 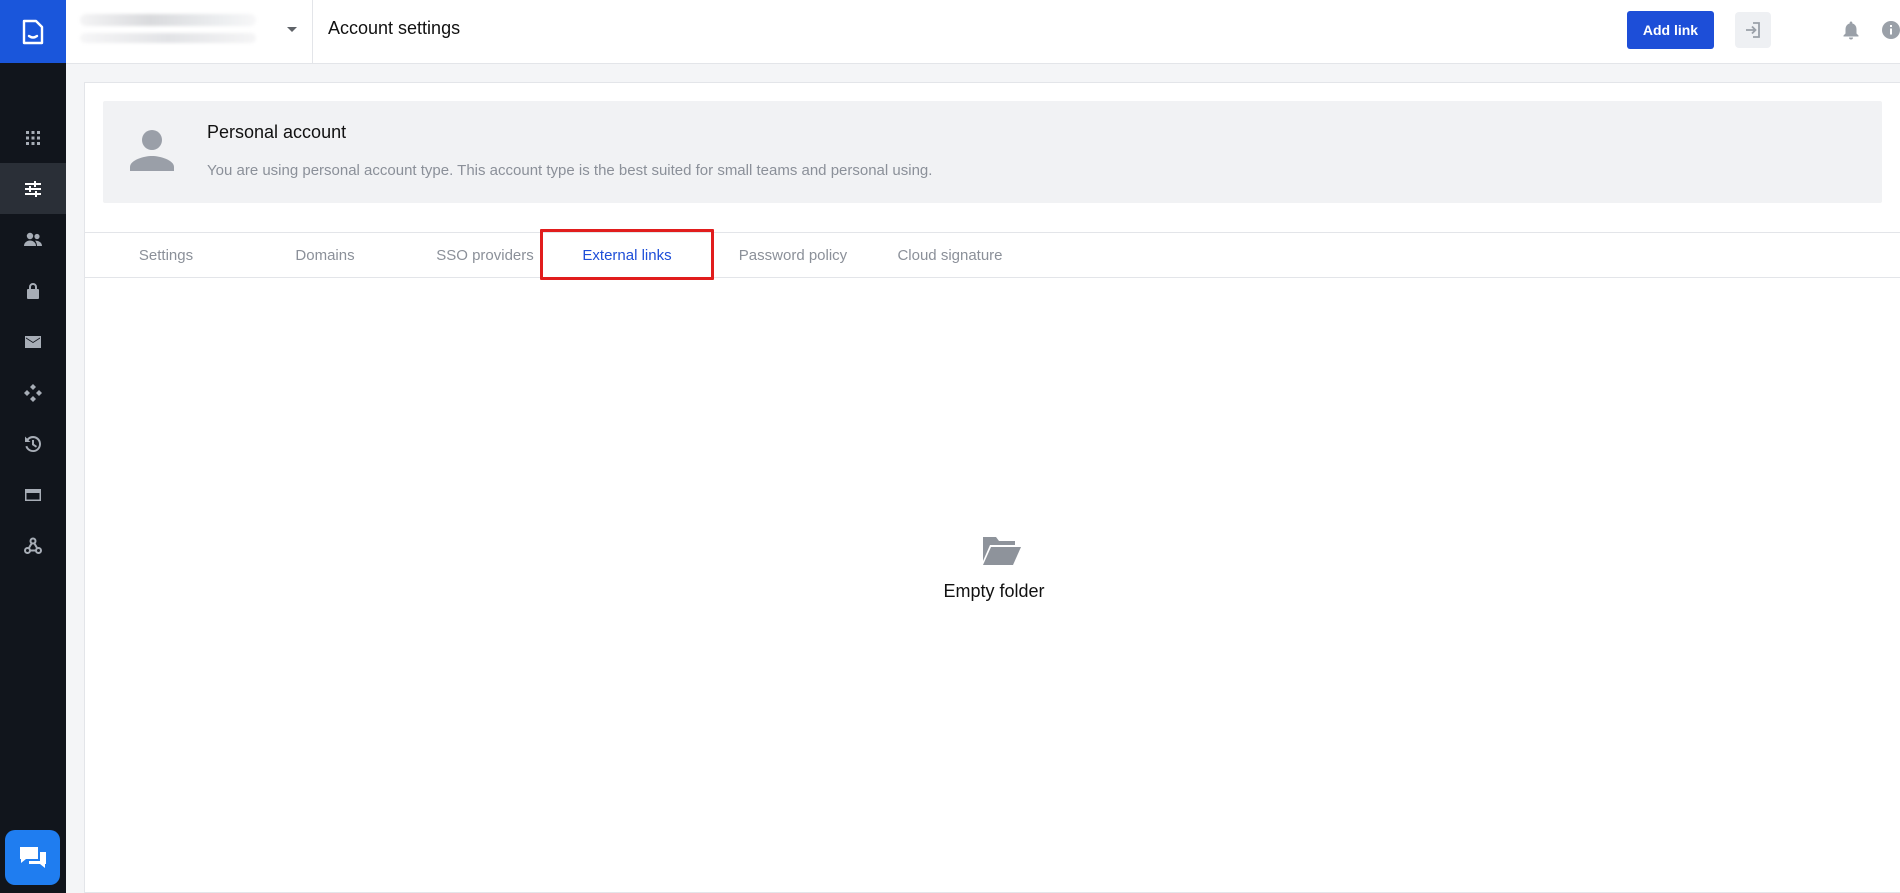 I want to click on notifications-button, so click(x=1851, y=30).